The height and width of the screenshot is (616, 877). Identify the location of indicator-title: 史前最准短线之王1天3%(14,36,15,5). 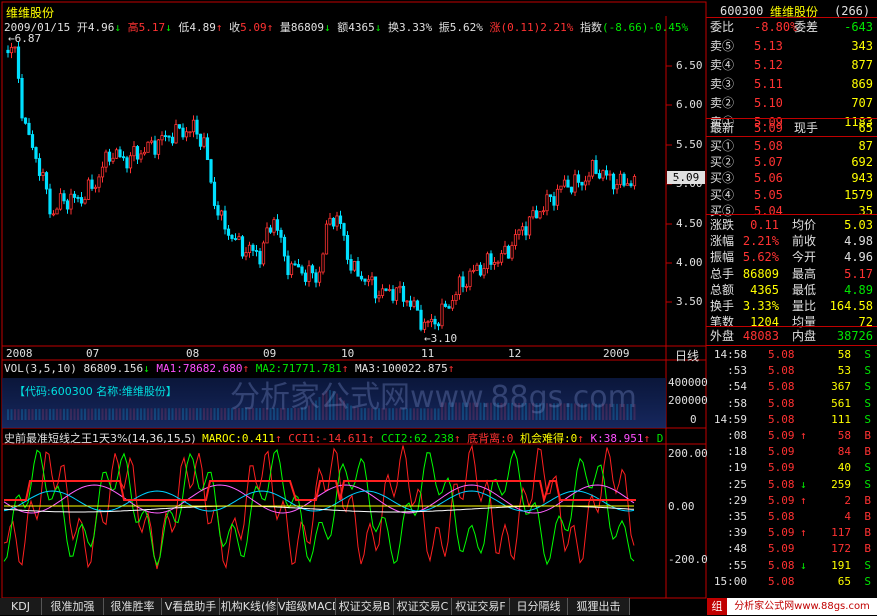
(100, 438).